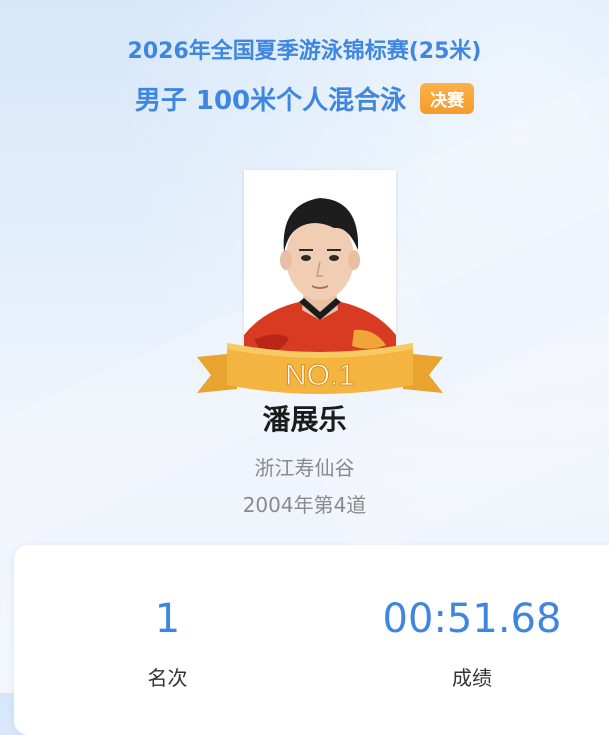 The width and height of the screenshot is (609, 735). Describe the element at coordinates (447, 98) in the screenshot. I see `stage-badge: 决赛` at that location.